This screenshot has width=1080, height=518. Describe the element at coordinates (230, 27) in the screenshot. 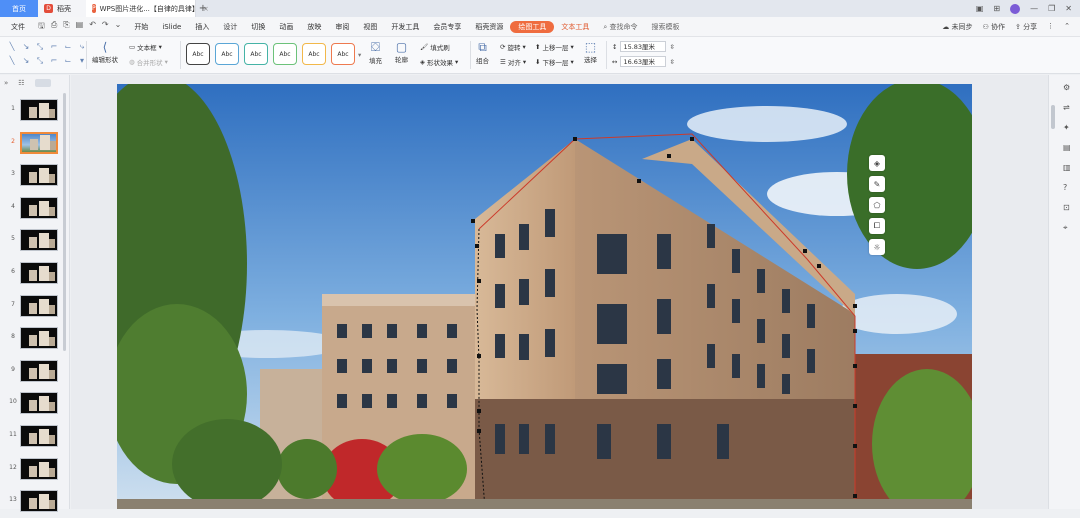

I see `menu-design: 设计` at that location.